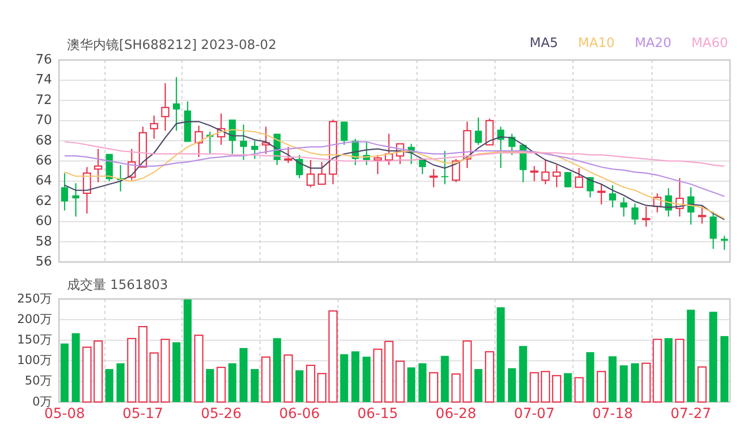  Describe the element at coordinates (691, 414) in the screenshot. I see `axis-label: 07-27` at that location.